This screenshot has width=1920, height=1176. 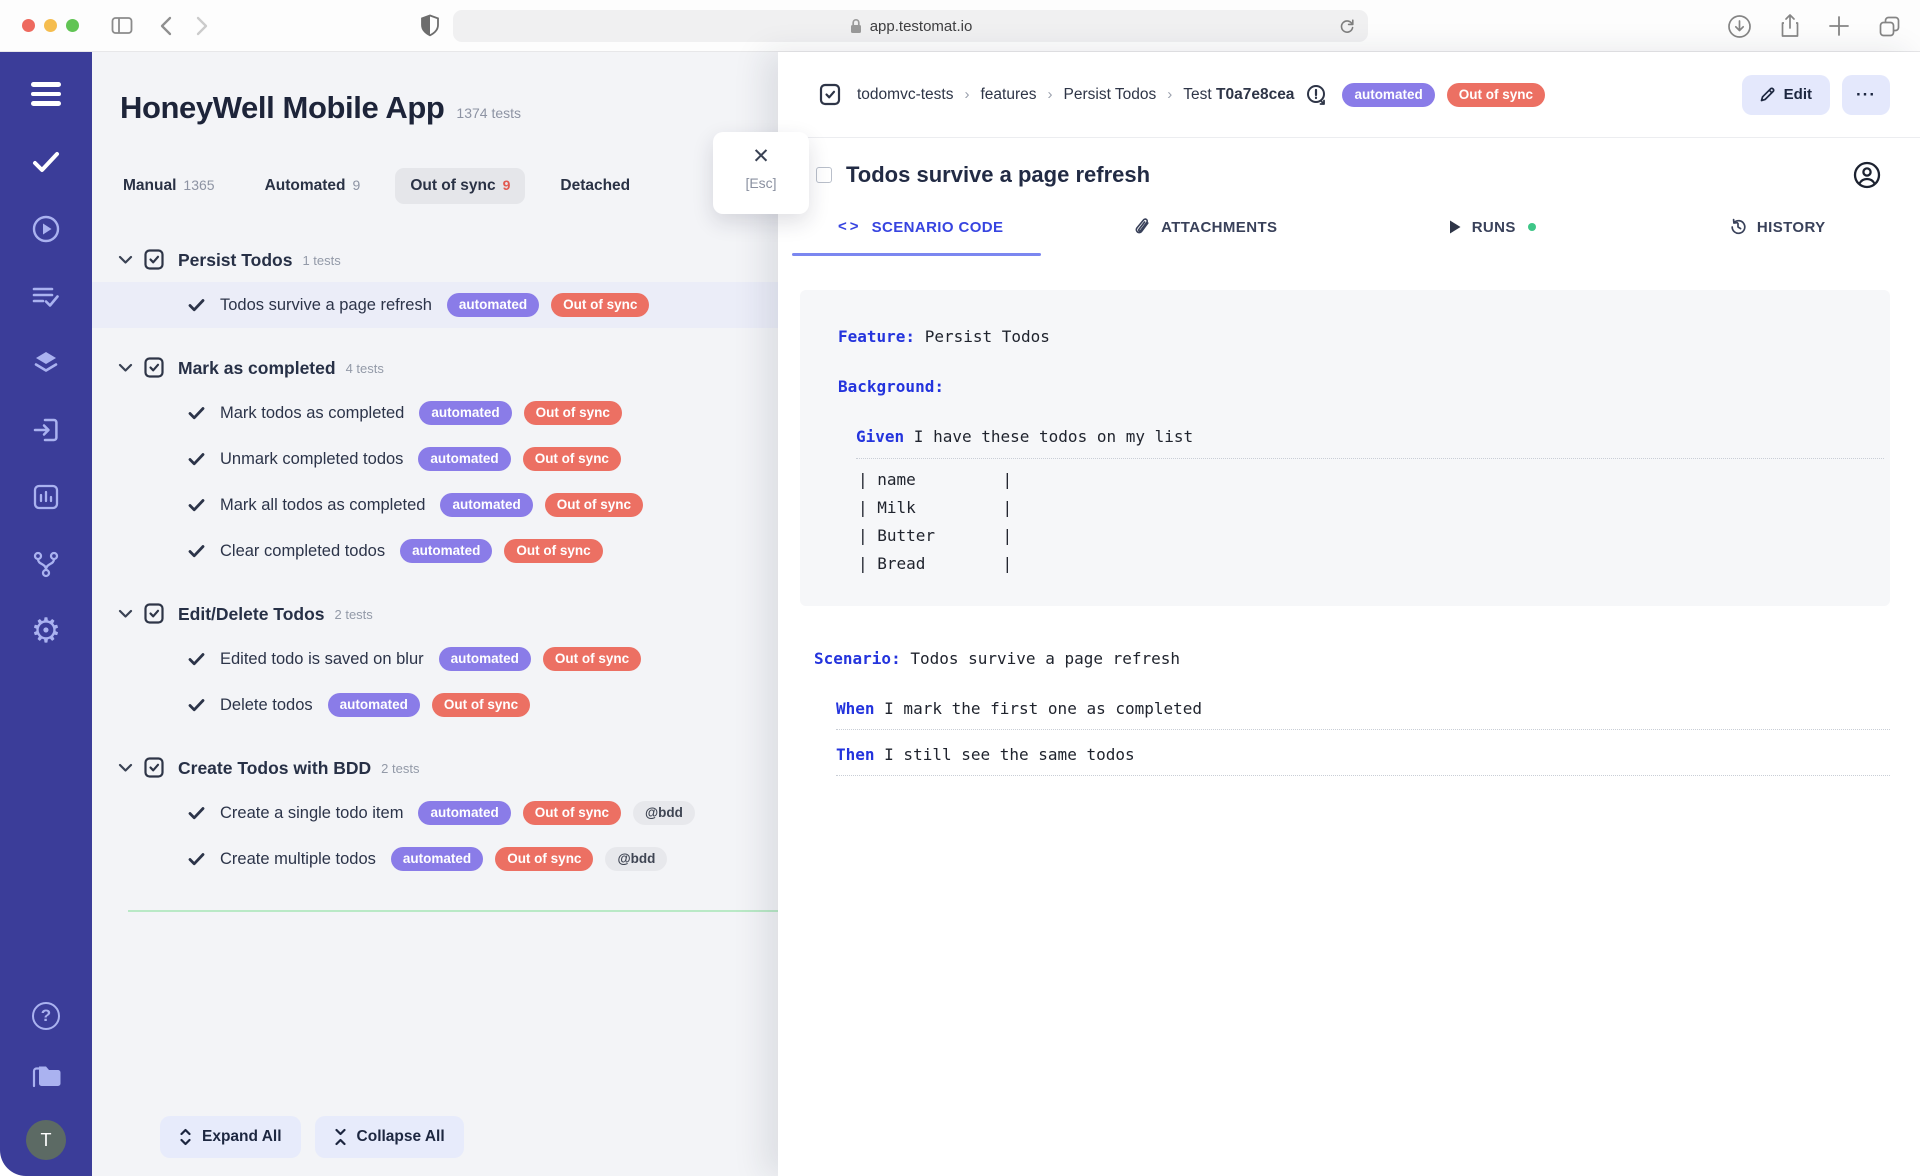 I want to click on refresh-icon, so click(x=1347, y=26).